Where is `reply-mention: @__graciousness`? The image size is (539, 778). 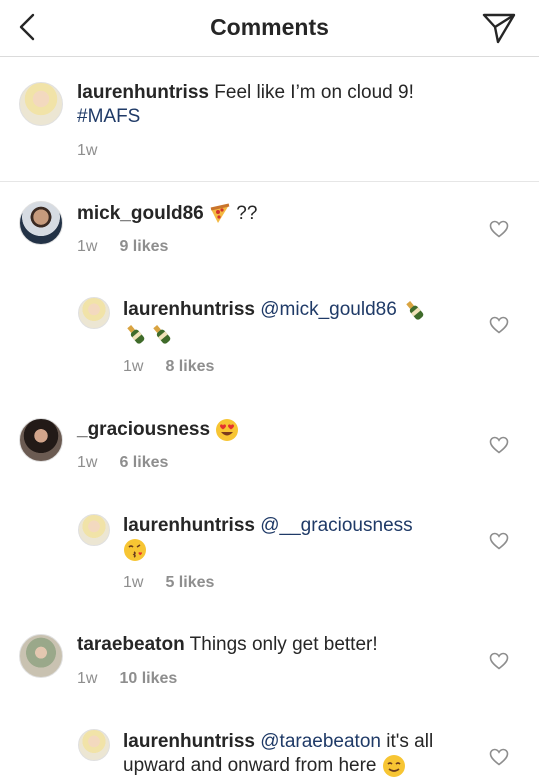
reply-mention: @__graciousness is located at coordinates (336, 525).